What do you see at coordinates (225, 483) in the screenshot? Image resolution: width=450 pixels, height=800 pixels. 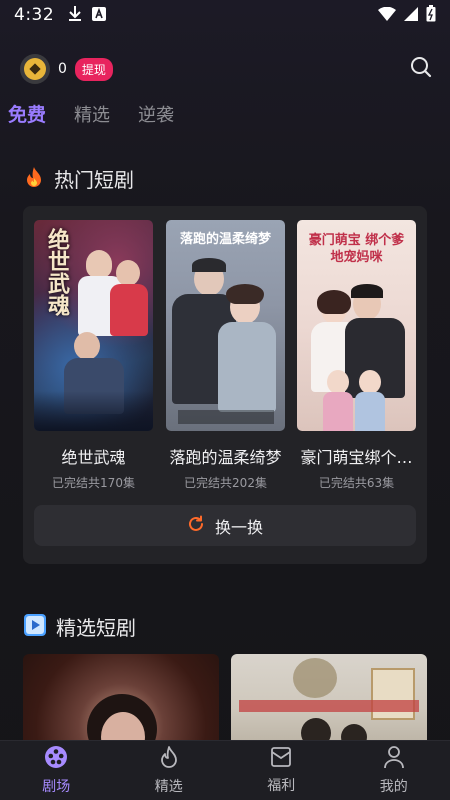 I see `drama-episode-status: 已完结共202集` at bounding box center [225, 483].